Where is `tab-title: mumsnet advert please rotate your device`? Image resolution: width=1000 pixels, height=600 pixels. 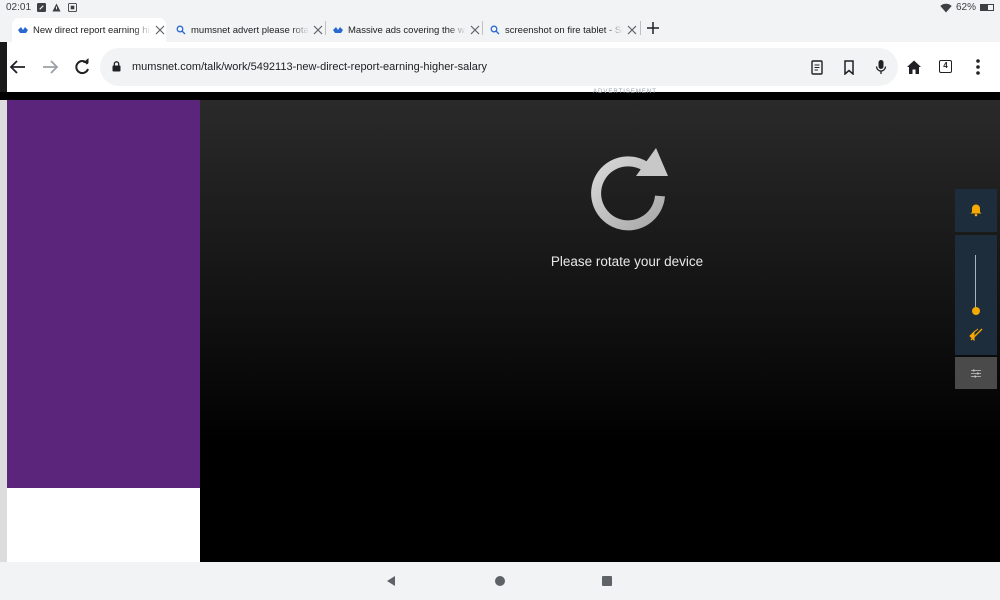
tab-title: mumsnet advert please rotate your device is located at coordinates (250, 30).